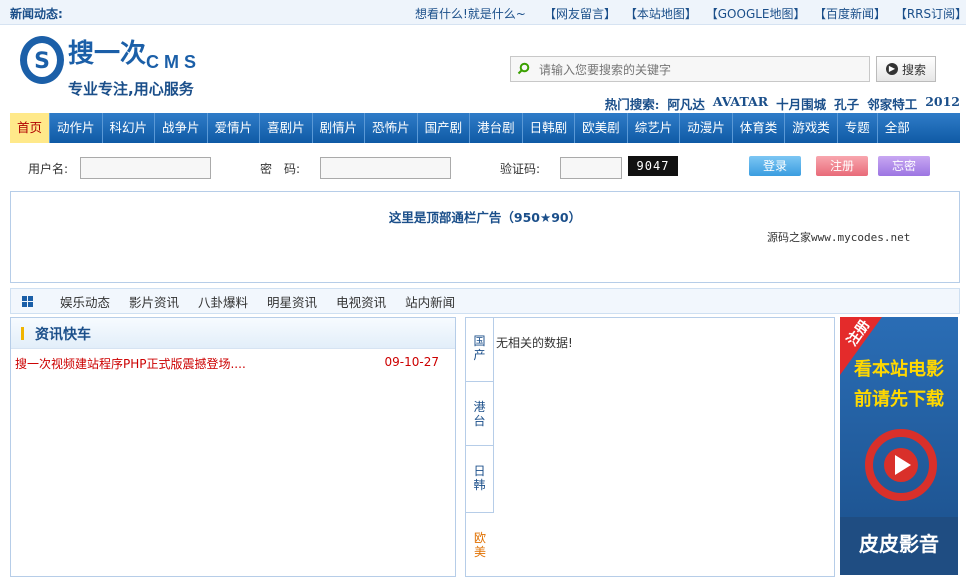  I want to click on nav-item-war: 战争片, so click(181, 128).